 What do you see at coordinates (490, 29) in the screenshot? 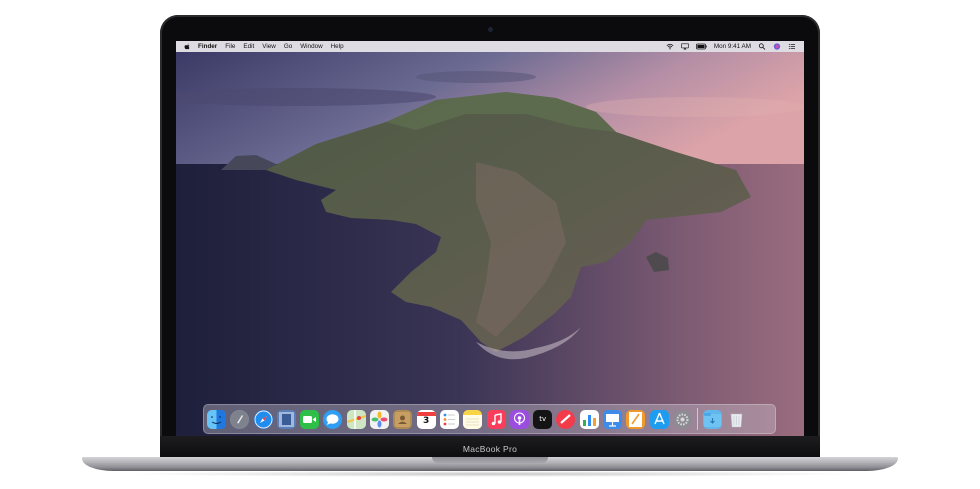
I see `camera-icon` at bounding box center [490, 29].